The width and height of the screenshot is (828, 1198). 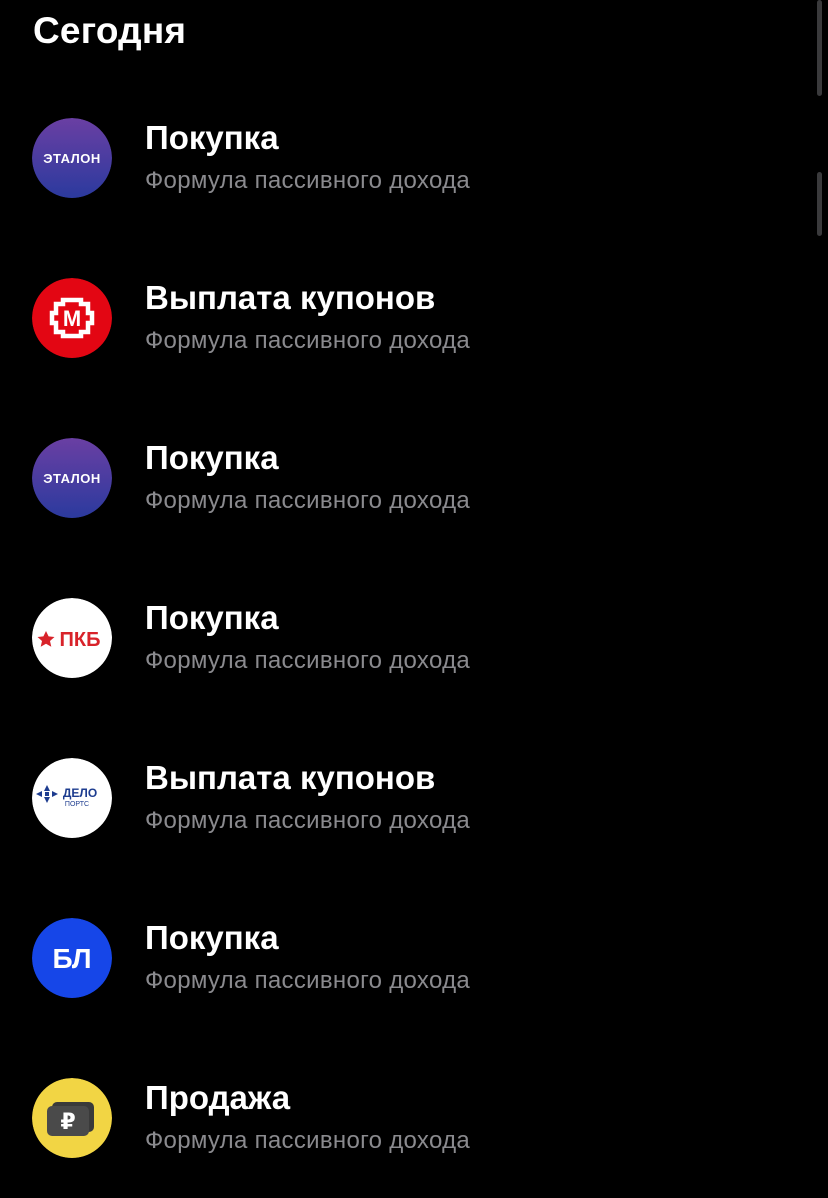 What do you see at coordinates (77, 804) in the screenshot?
I see `svg-text: ПОРТС` at bounding box center [77, 804].